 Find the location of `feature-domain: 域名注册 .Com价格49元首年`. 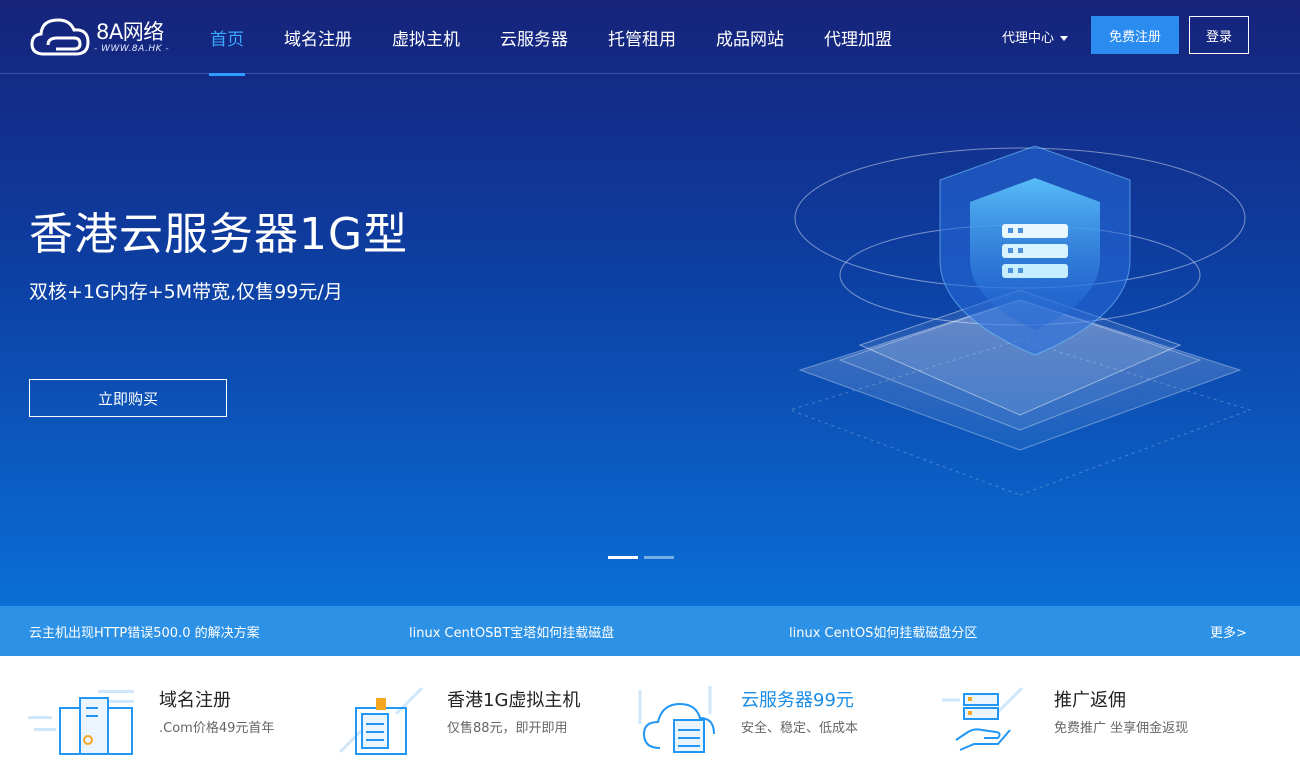

feature-domain: 域名注册 .Com价格49元首年 is located at coordinates (173, 714).